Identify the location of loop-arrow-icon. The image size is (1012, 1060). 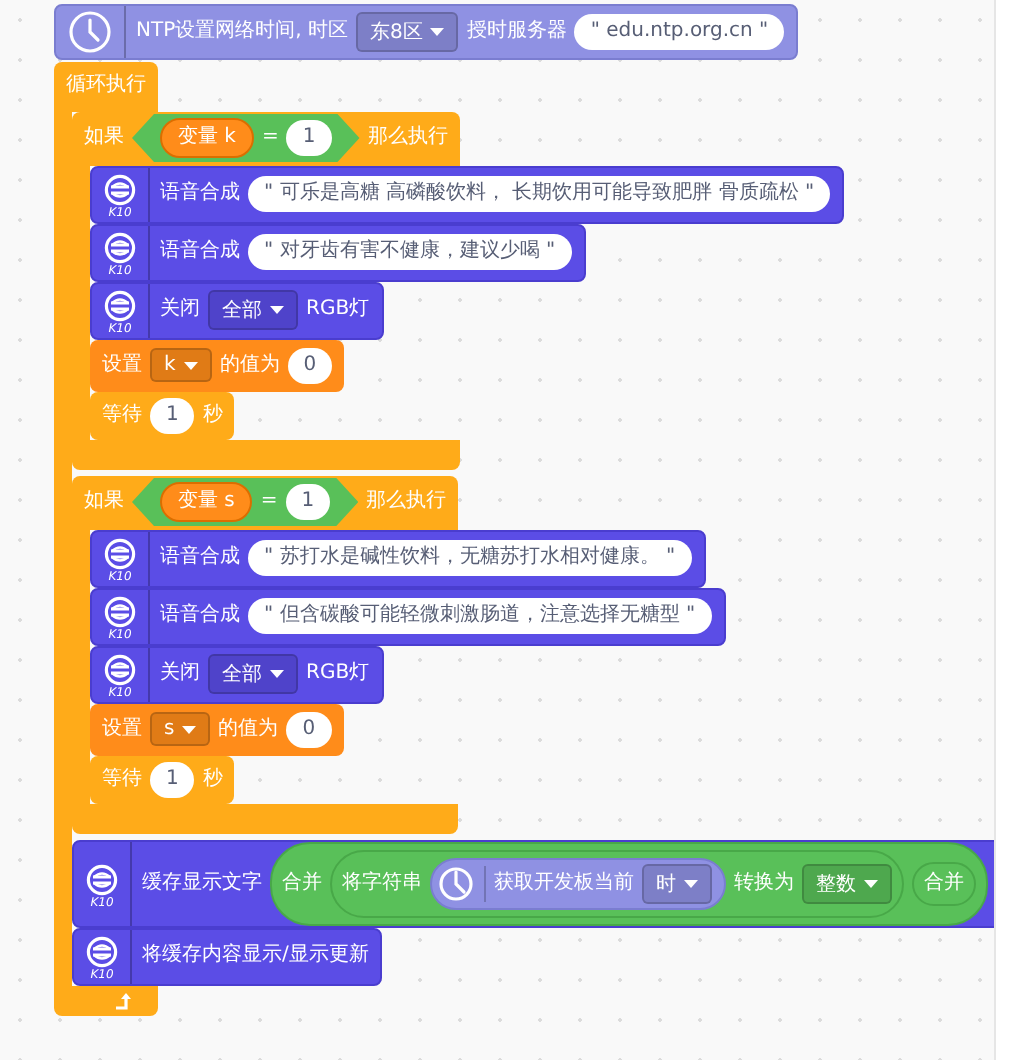
(124, 1000).